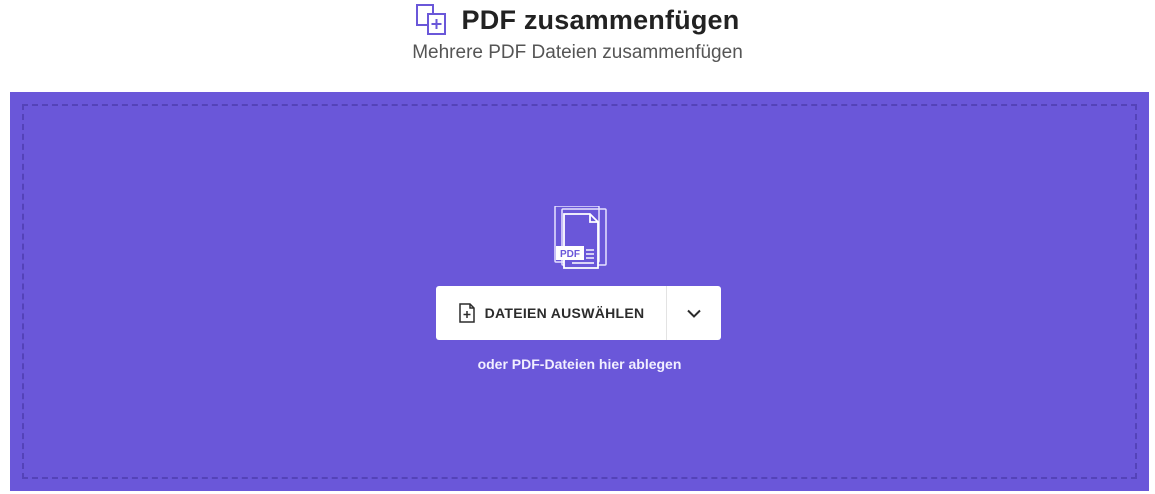 The image size is (1155, 494). Describe the element at coordinates (600, 19) in the screenshot. I see `page-title: PDF zusammenfügen` at that location.